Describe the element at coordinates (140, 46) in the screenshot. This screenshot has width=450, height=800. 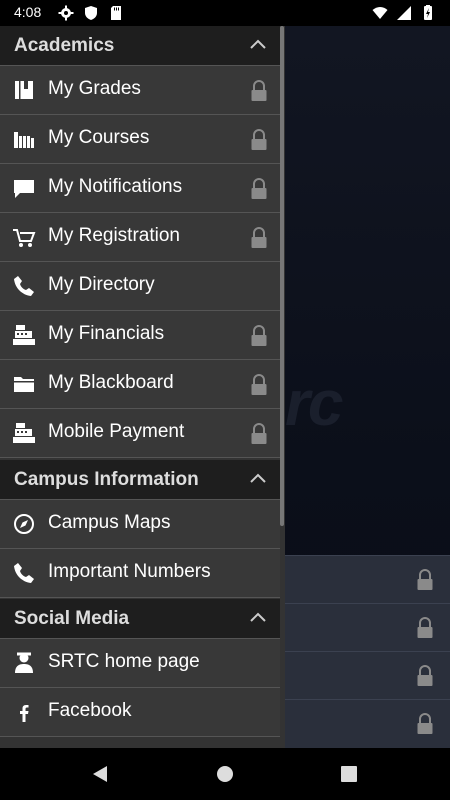
I see `section-header-academics: Academics` at that location.